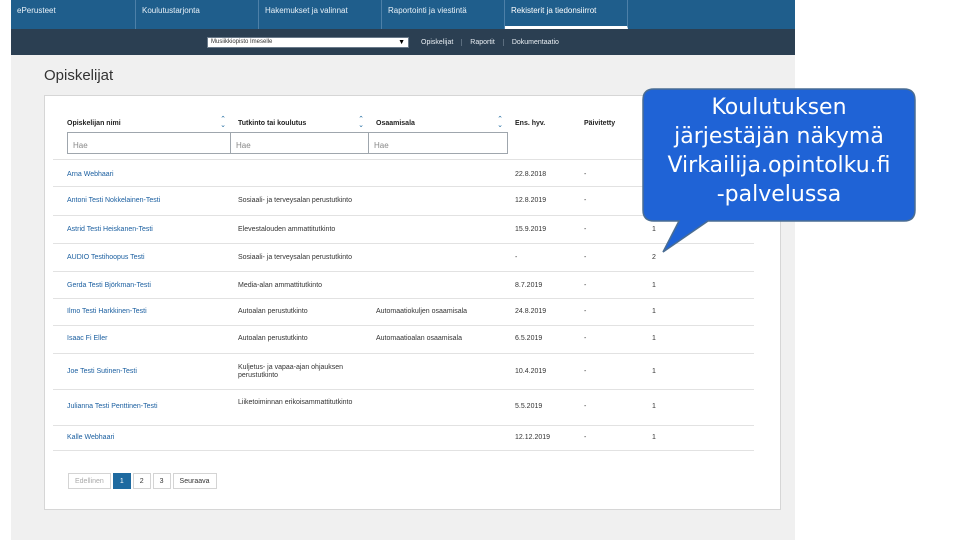  Describe the element at coordinates (106, 258) in the screenshot. I see `student-name-link: AUDIO Testihoopus Testi` at that location.